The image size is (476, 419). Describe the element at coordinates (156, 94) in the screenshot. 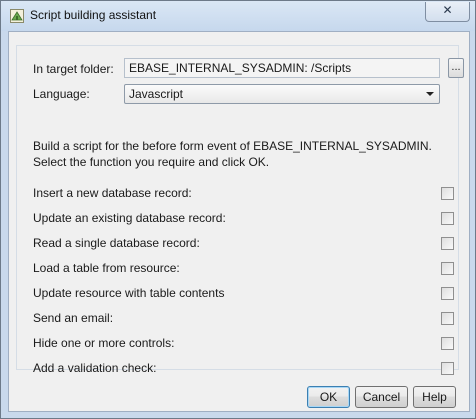

I see `language-selected-value: Javascript` at that location.